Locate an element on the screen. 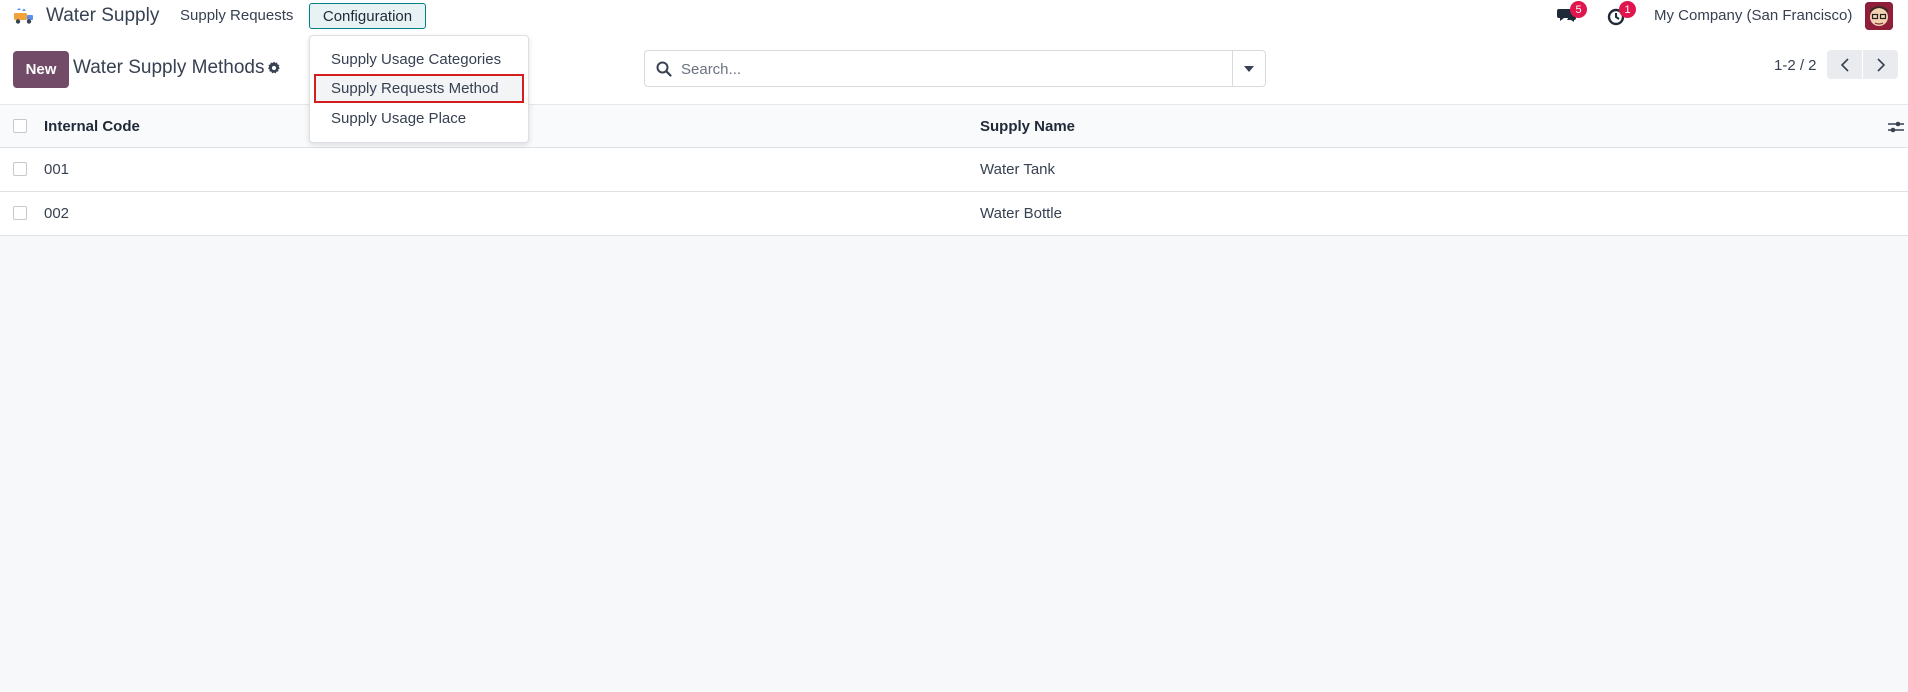  table-row: 002 Water Bottle is located at coordinates (954, 214).